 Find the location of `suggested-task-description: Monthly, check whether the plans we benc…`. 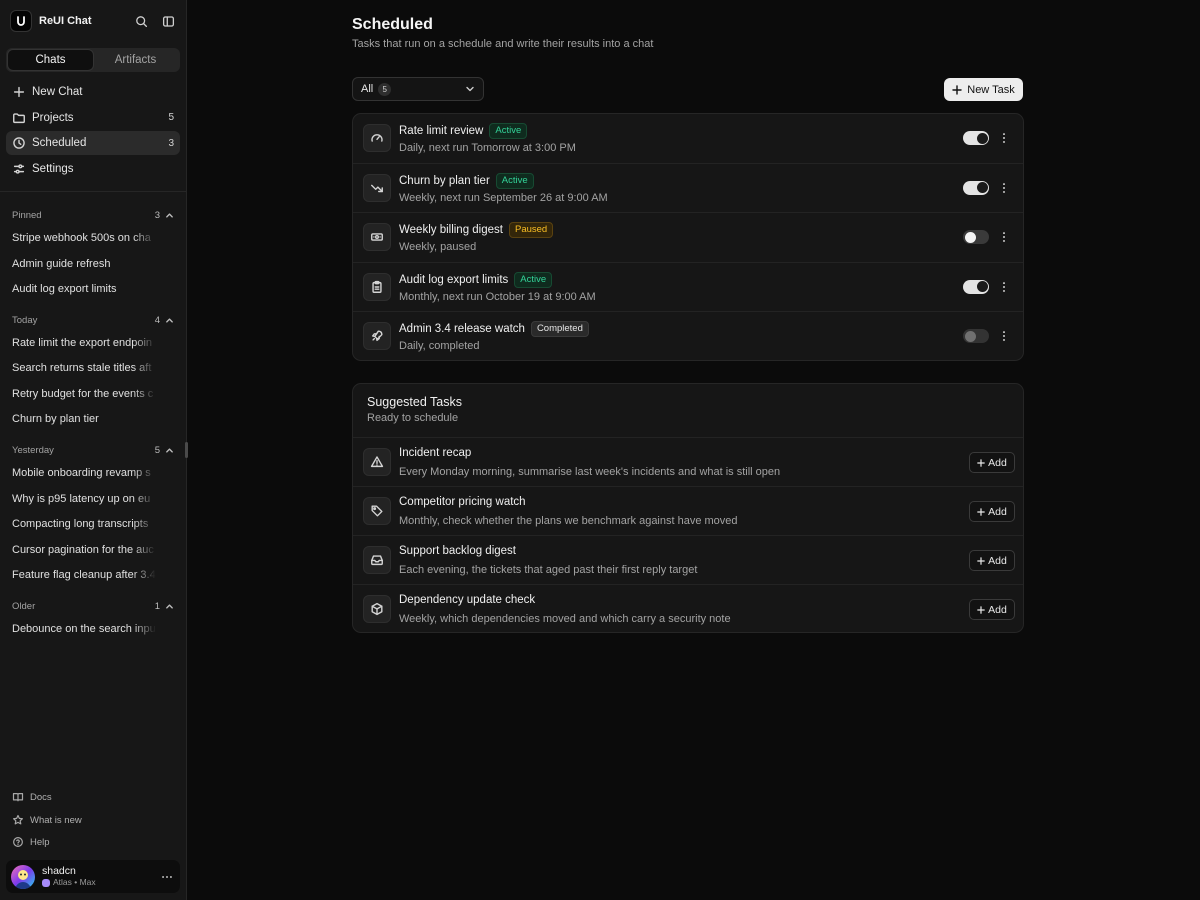

suggested-task-description: Monthly, check whether the plans we benc… is located at coordinates (568, 521).